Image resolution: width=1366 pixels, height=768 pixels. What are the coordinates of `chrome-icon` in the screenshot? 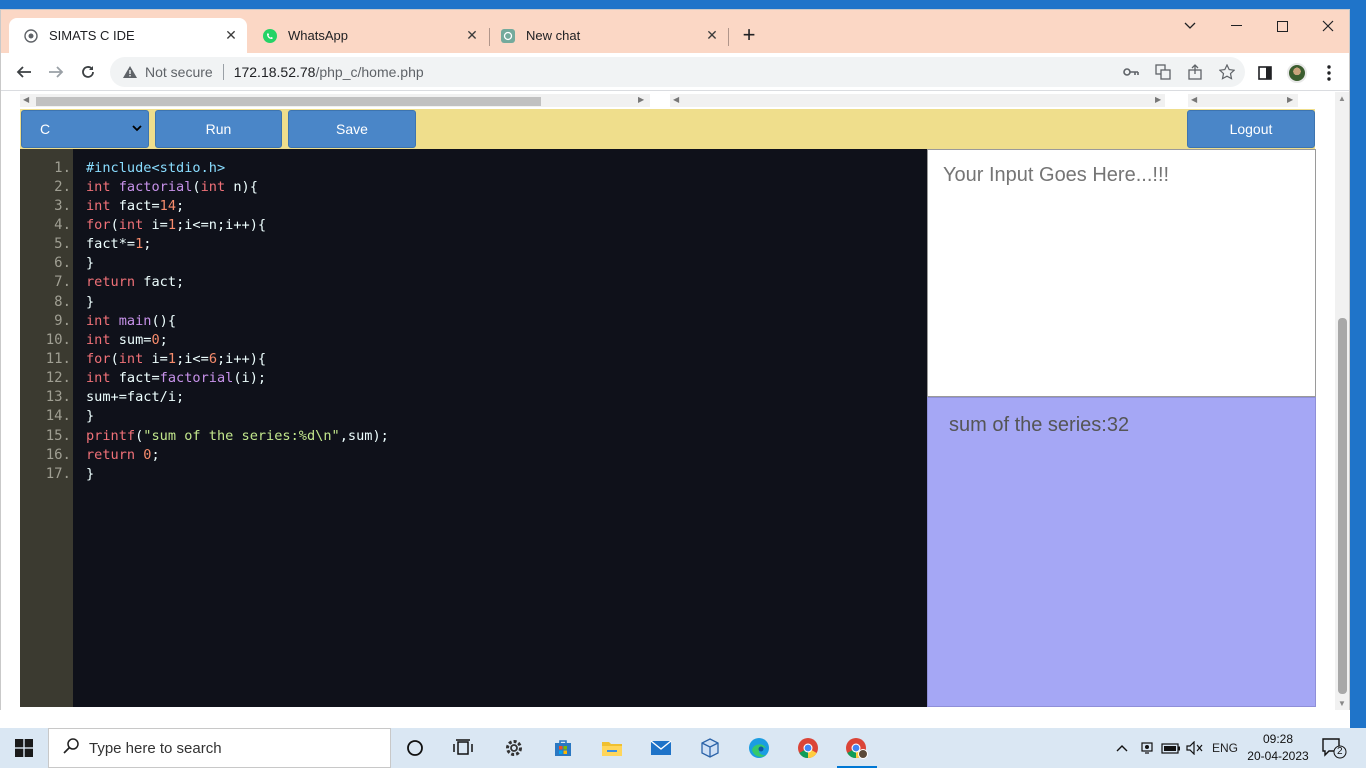 It's located at (808, 748).